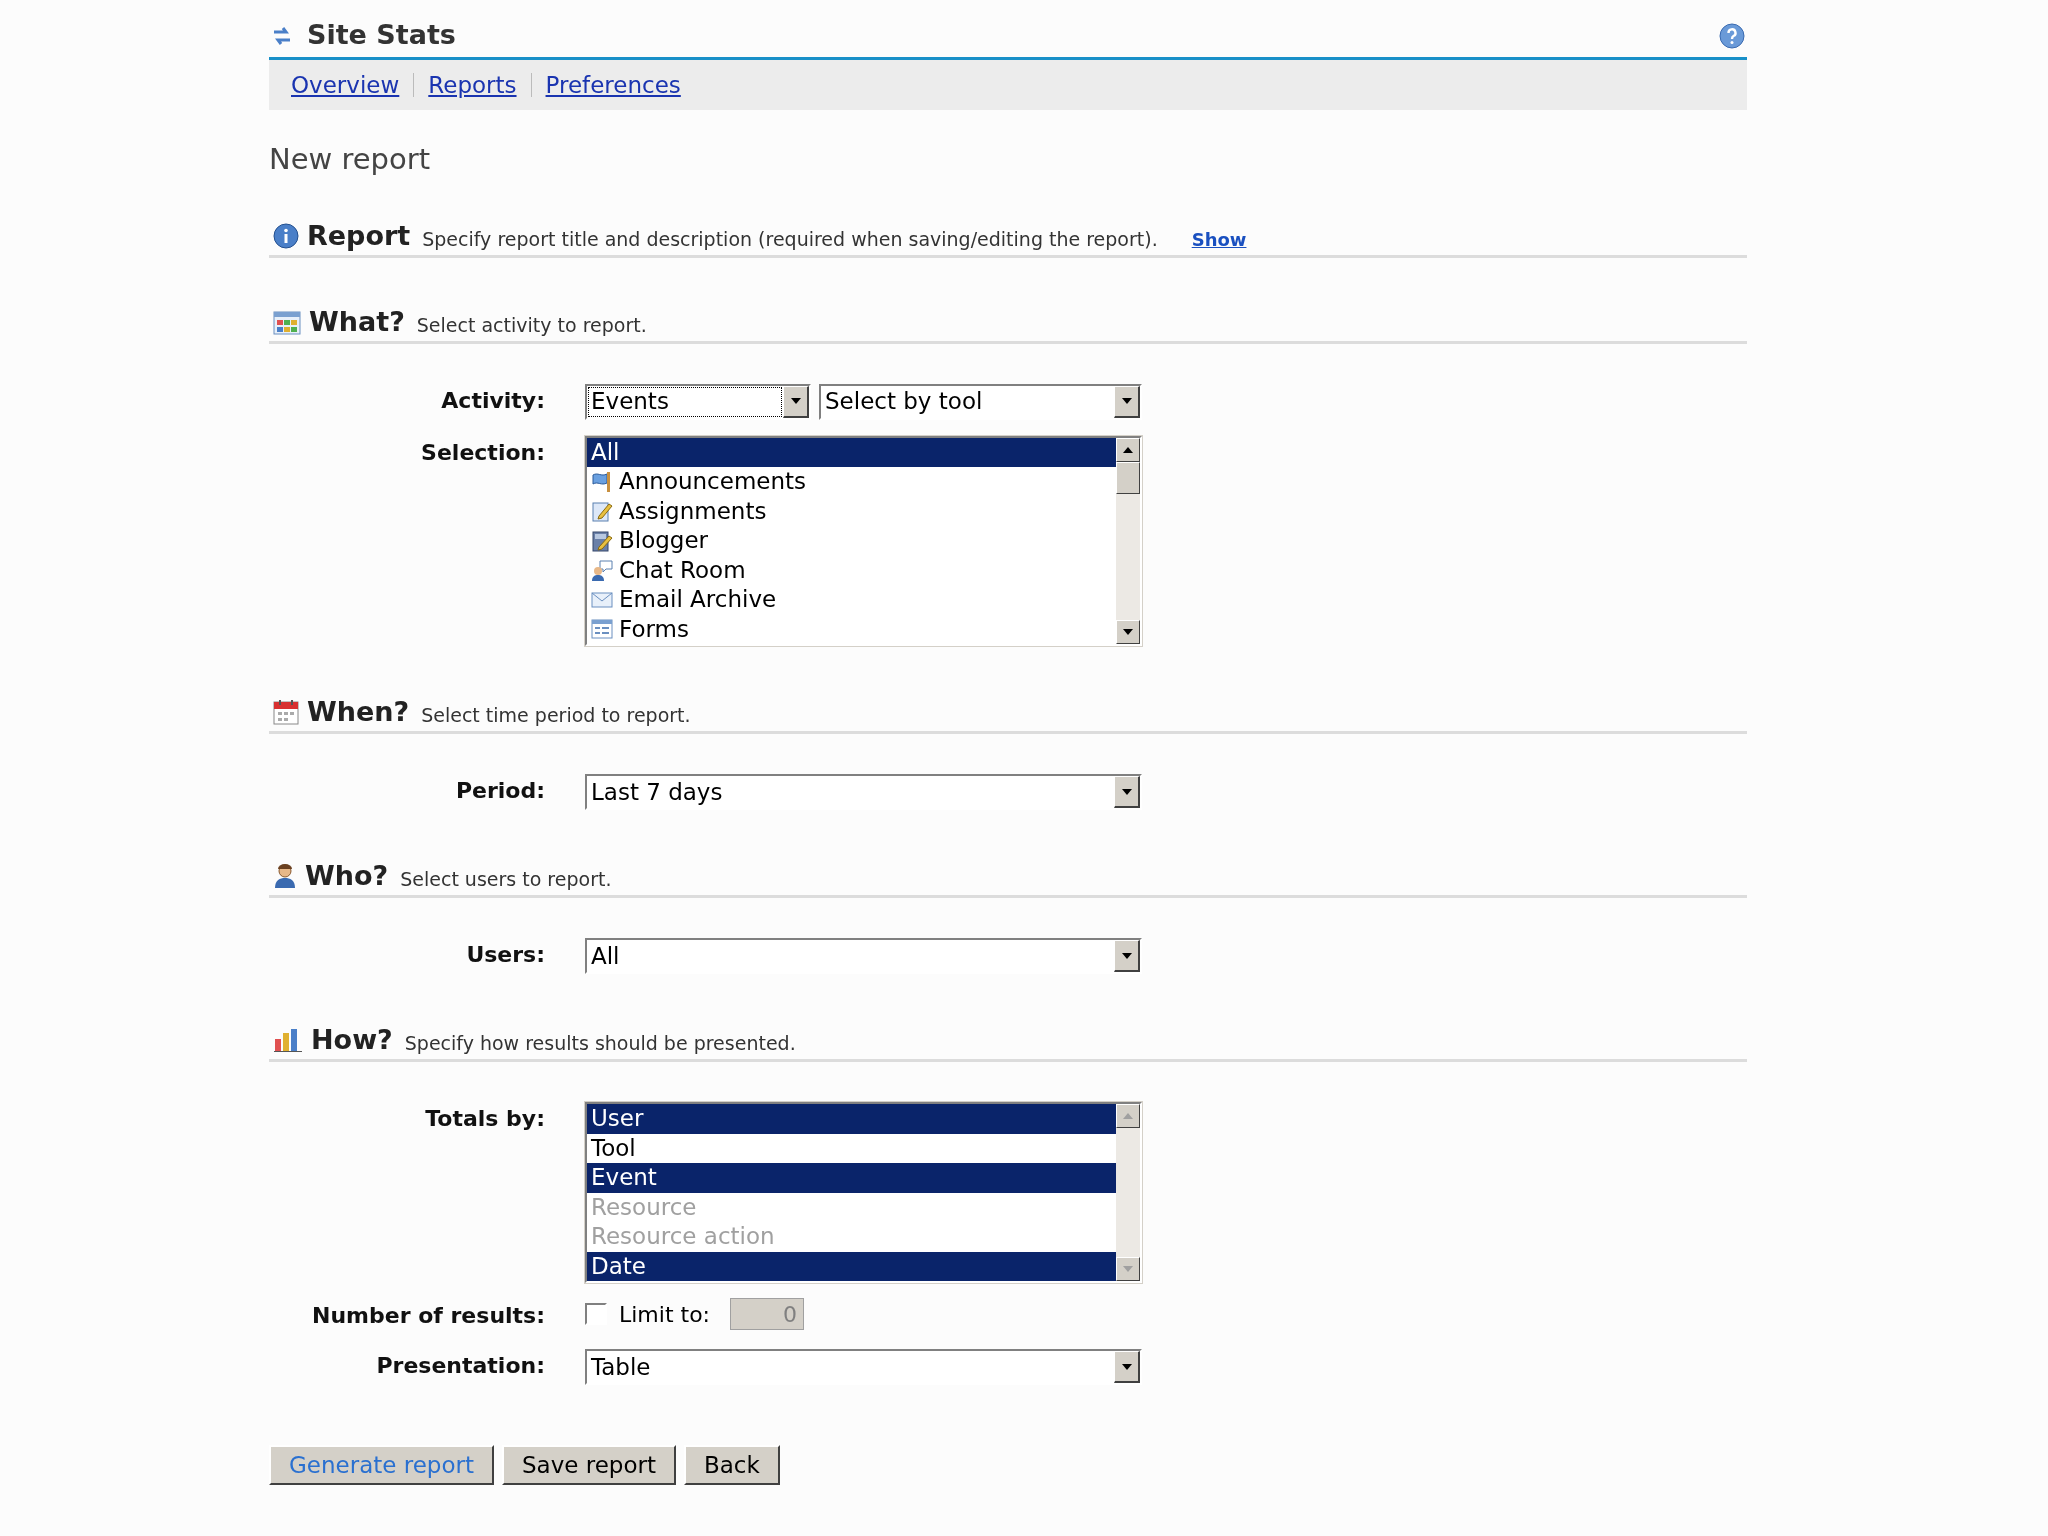  What do you see at coordinates (980, 401) in the screenshot?
I see `dropdown: Select by tool` at bounding box center [980, 401].